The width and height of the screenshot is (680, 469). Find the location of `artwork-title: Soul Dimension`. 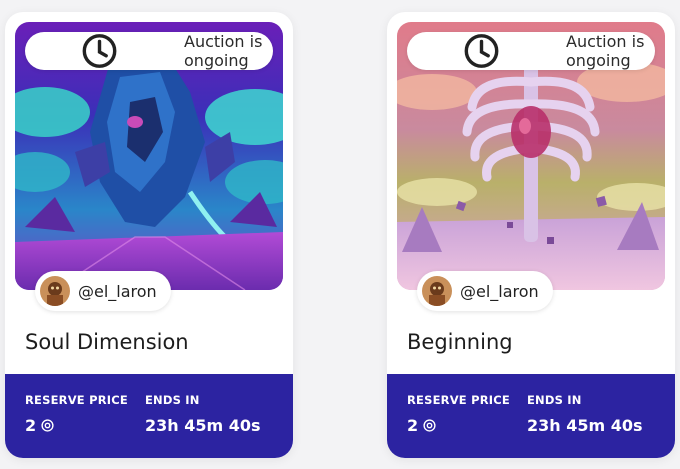

artwork-title: Soul Dimension is located at coordinates (107, 342).